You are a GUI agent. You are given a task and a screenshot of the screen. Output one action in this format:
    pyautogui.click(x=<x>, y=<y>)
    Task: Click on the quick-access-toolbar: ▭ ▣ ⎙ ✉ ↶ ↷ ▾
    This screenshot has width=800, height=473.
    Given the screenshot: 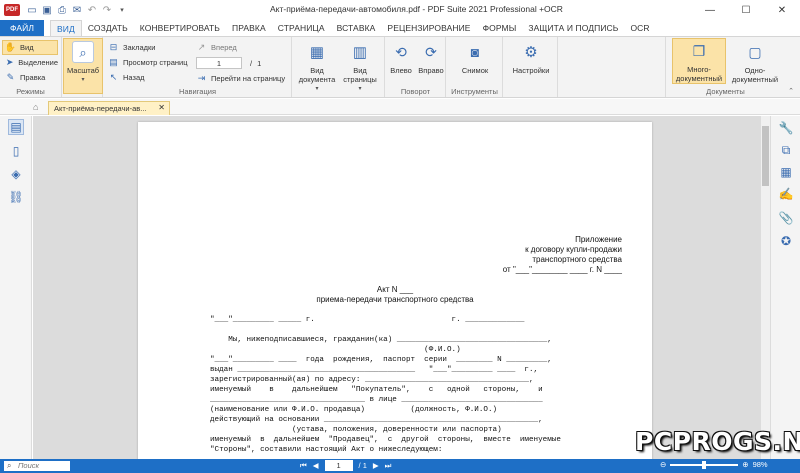 What is the action you would take?
    pyautogui.click(x=77, y=10)
    